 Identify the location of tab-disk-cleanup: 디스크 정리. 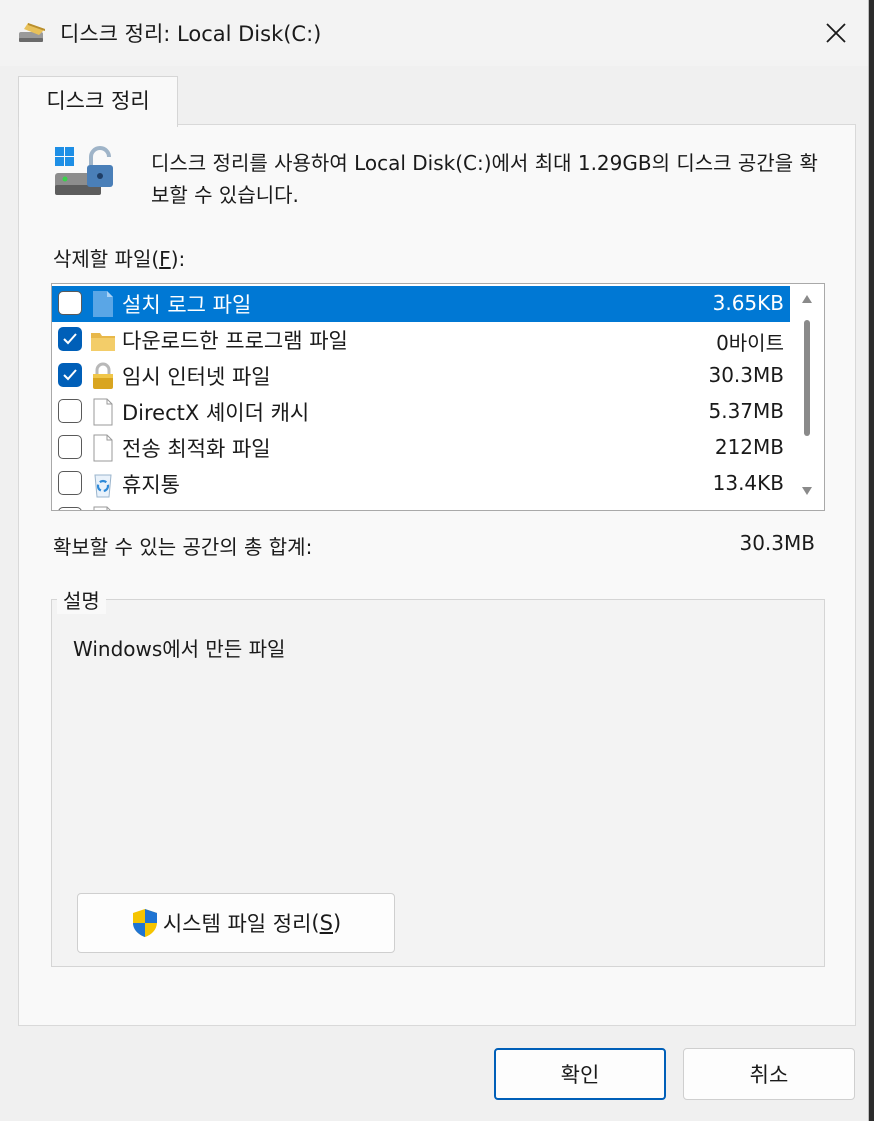
(98, 101).